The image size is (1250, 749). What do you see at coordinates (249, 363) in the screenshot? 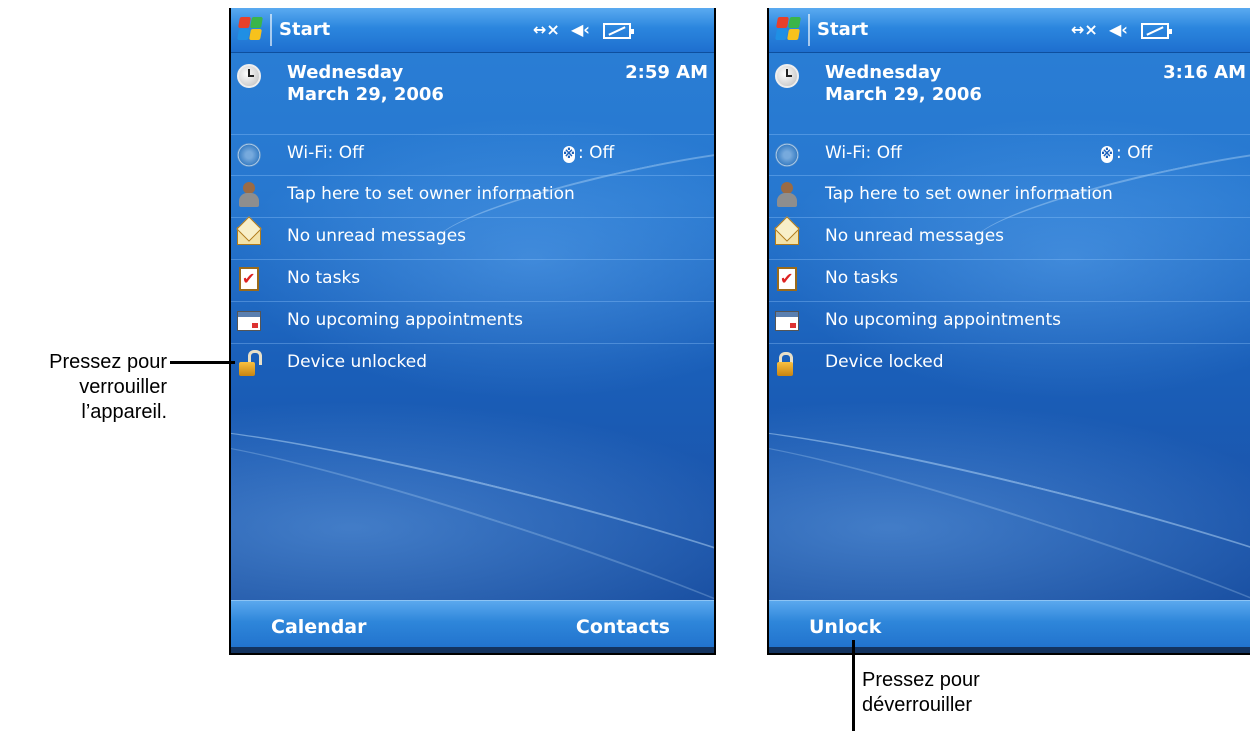
I see `padlock-open-icon` at bounding box center [249, 363].